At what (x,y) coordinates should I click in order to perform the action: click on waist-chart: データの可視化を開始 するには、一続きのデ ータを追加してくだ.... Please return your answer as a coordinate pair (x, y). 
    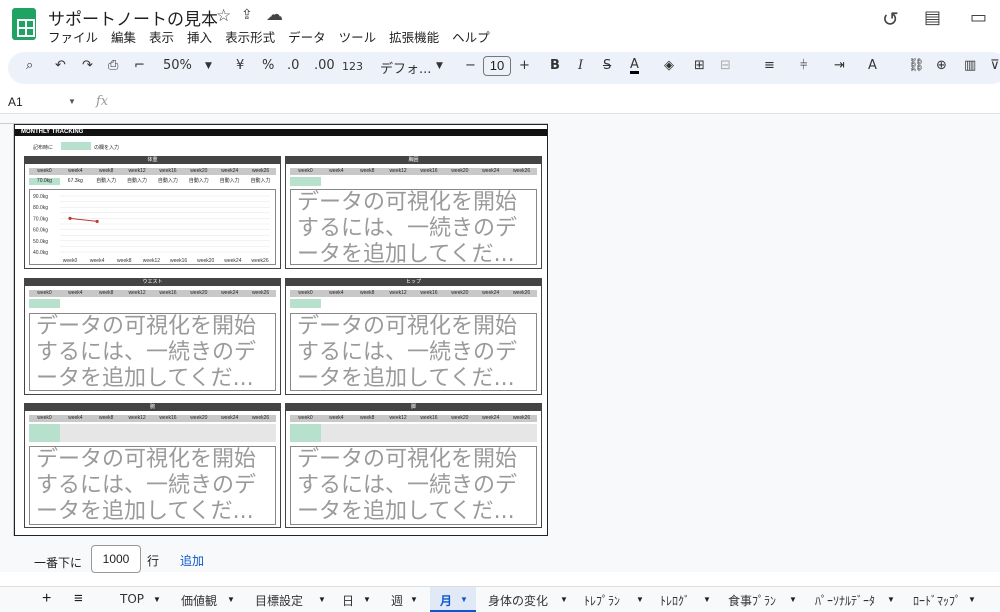
    Looking at the image, I should click on (152, 352).